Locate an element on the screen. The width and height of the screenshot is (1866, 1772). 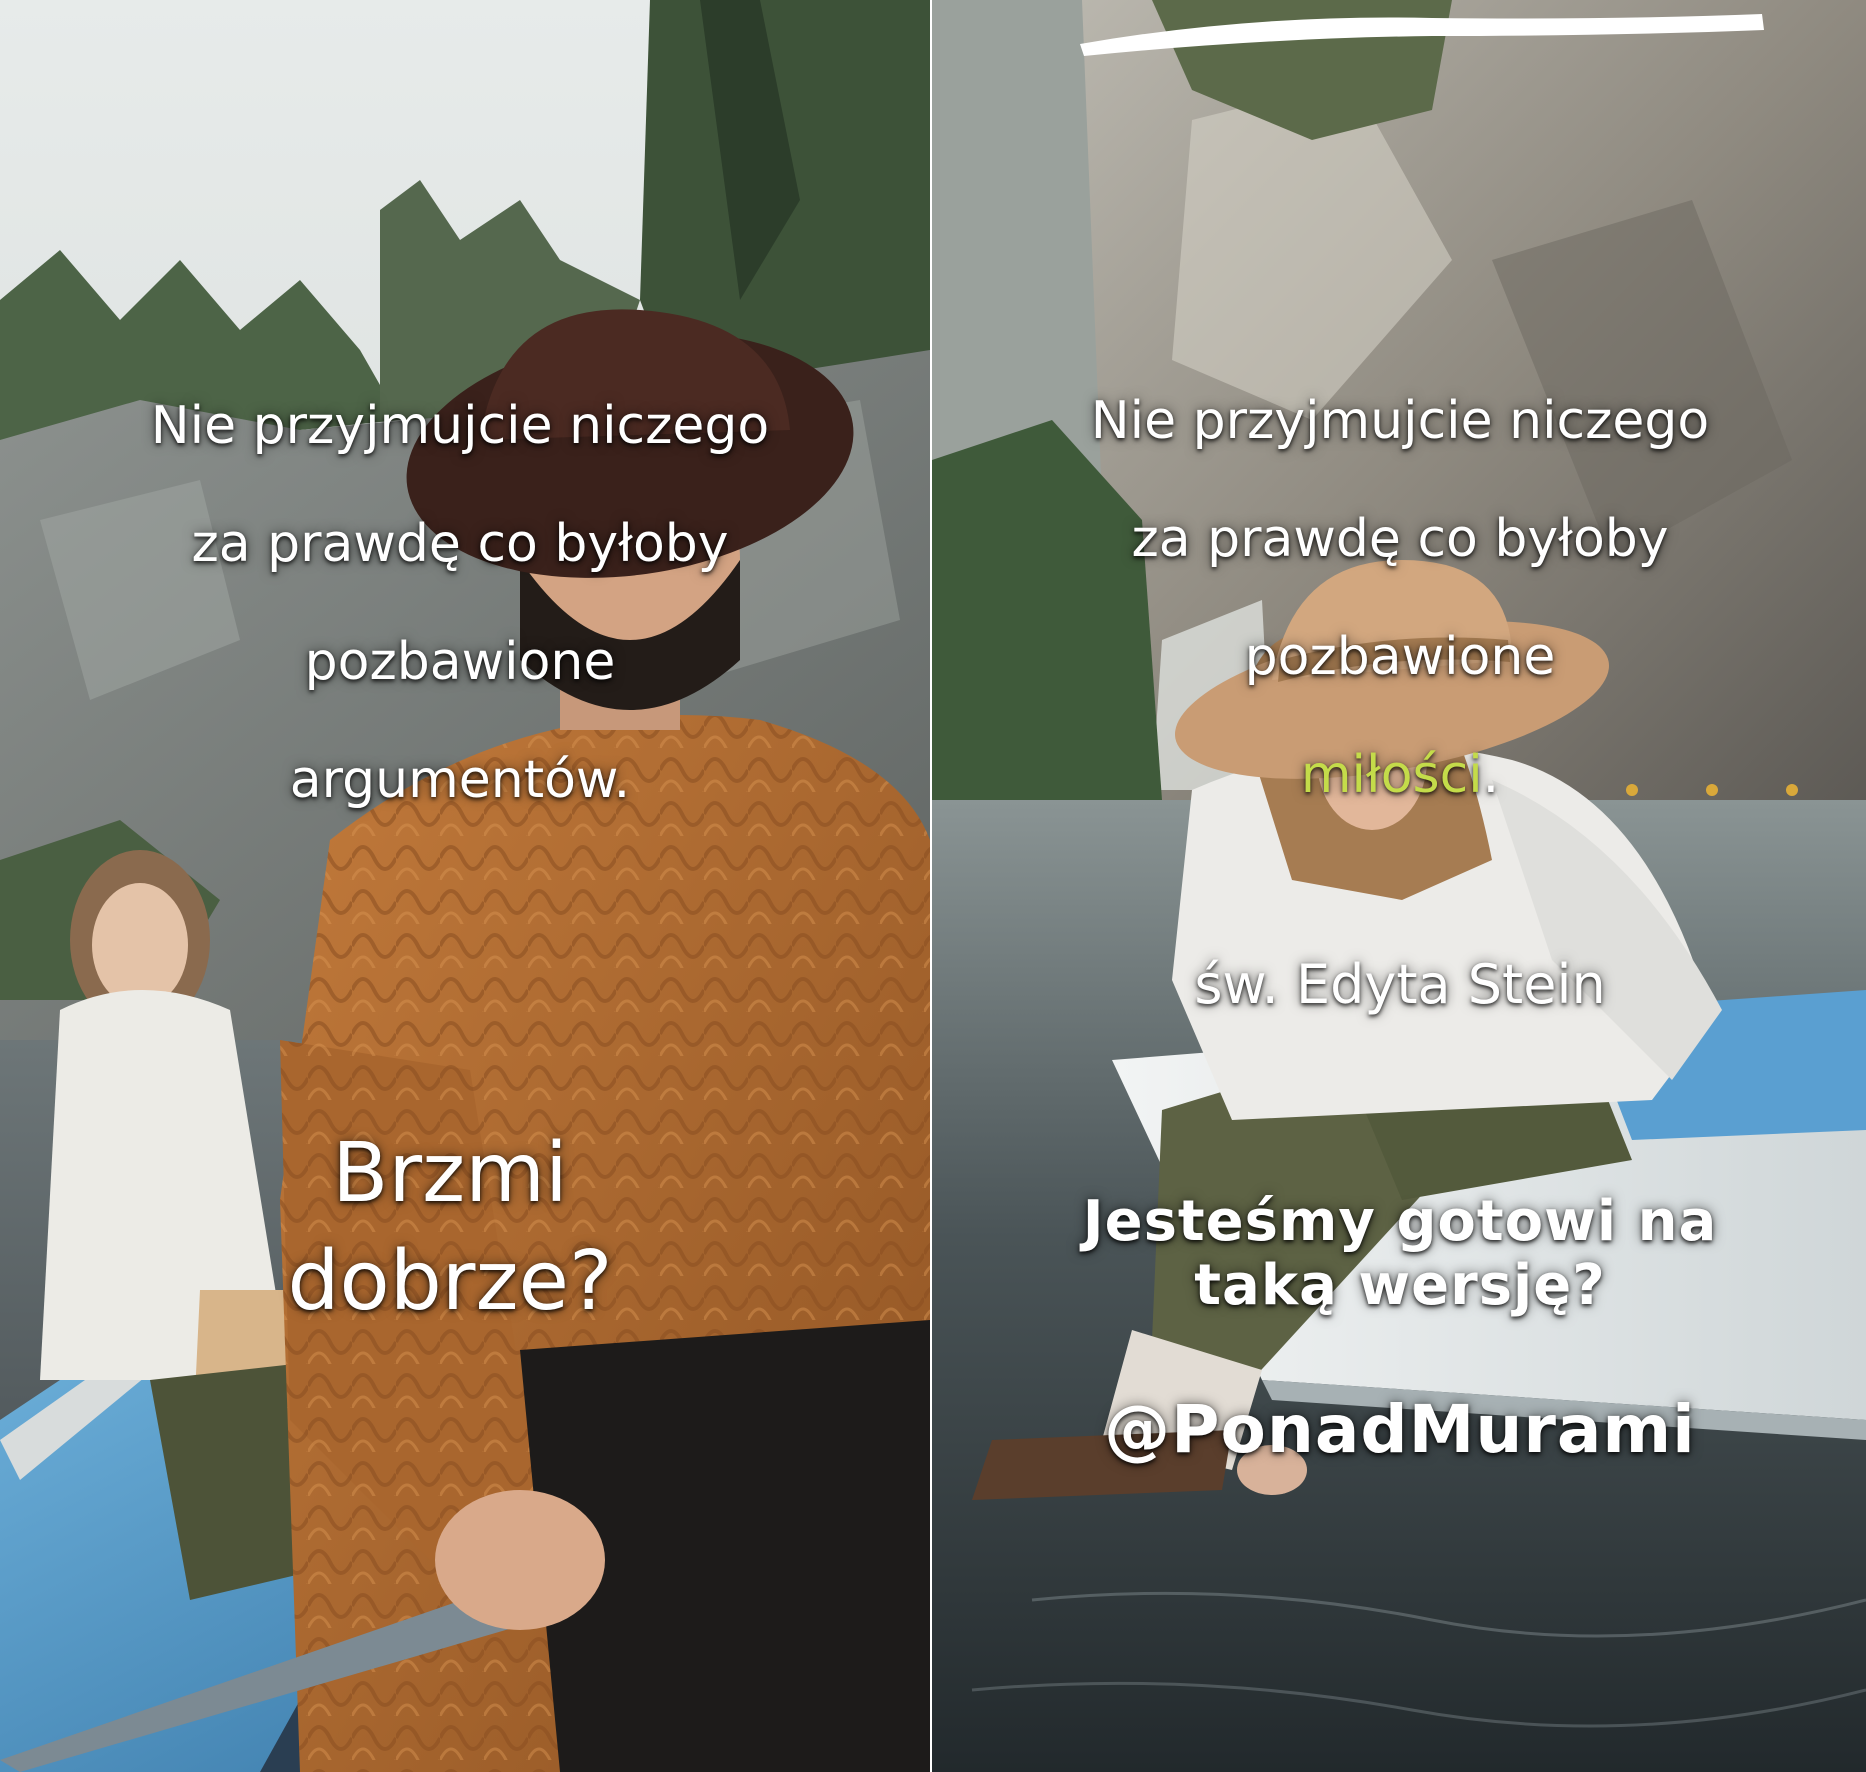
question-line: Brzmi is located at coordinates (450, 1173).